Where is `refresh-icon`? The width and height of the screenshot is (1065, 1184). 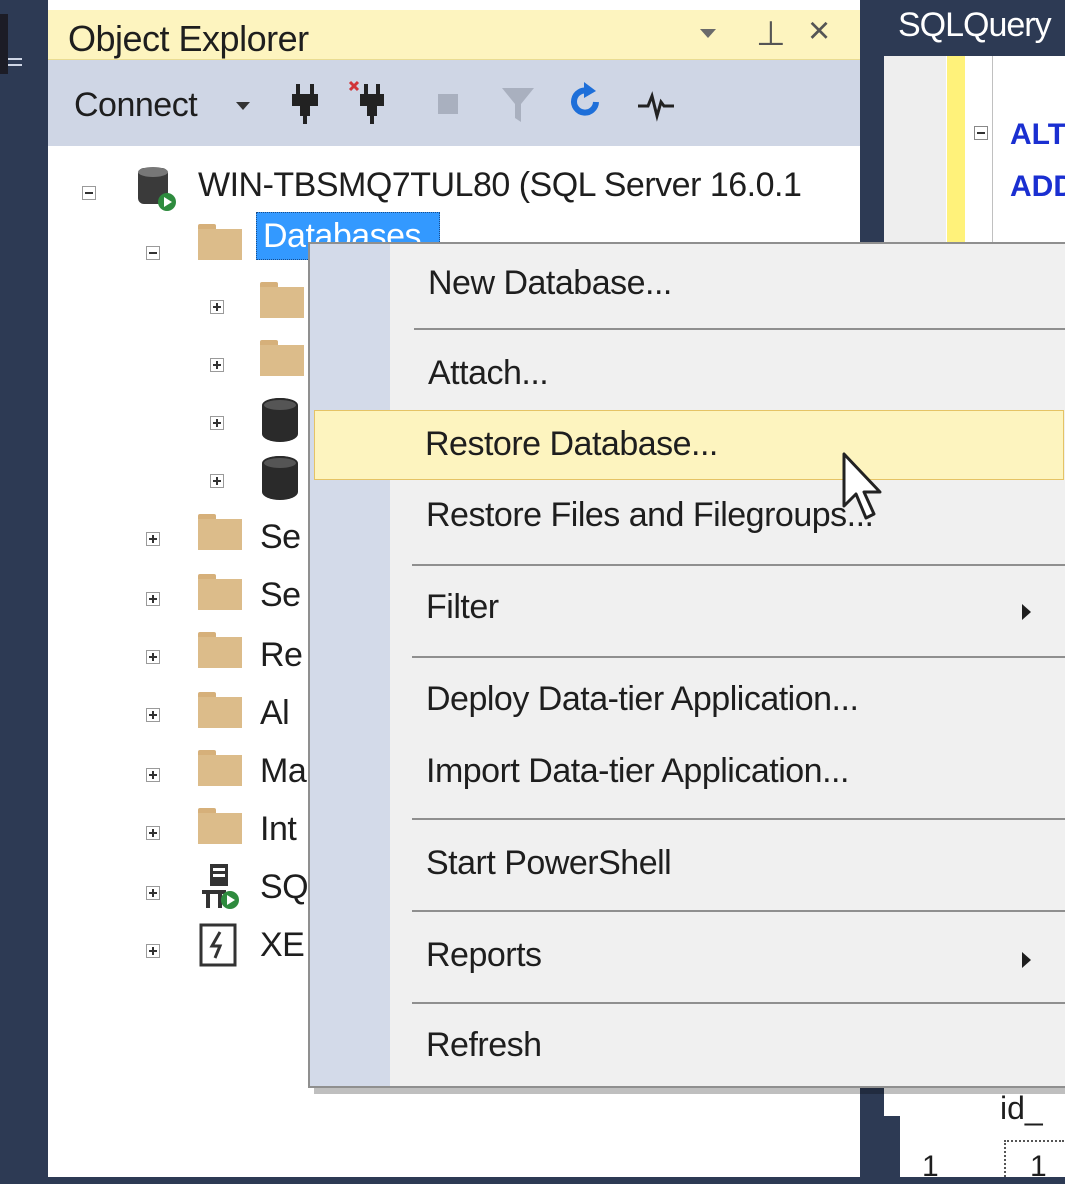 refresh-icon is located at coordinates (586, 103).